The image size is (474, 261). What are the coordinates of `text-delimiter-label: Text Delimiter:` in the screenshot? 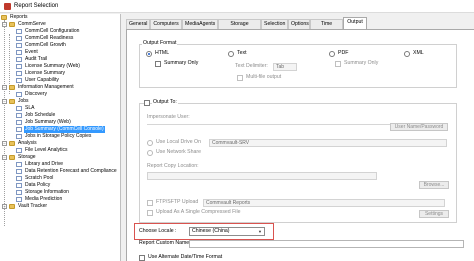 It's located at (251, 66).